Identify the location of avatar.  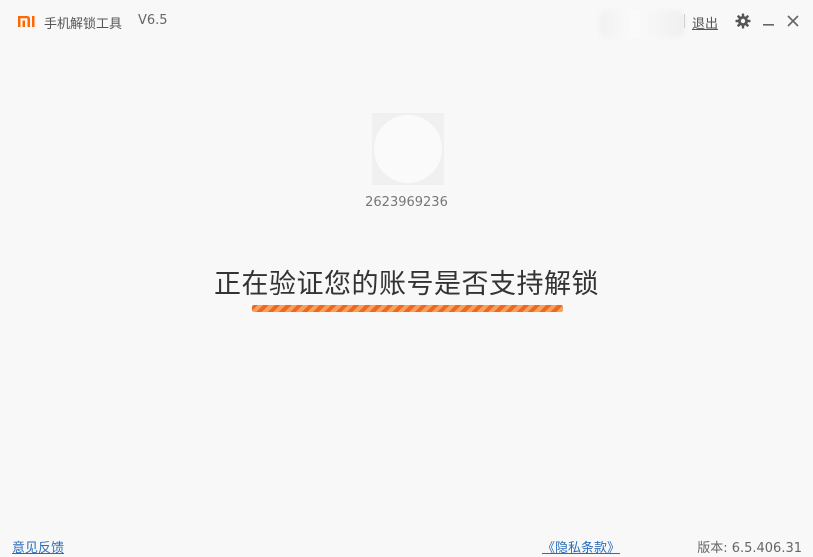
(408, 149).